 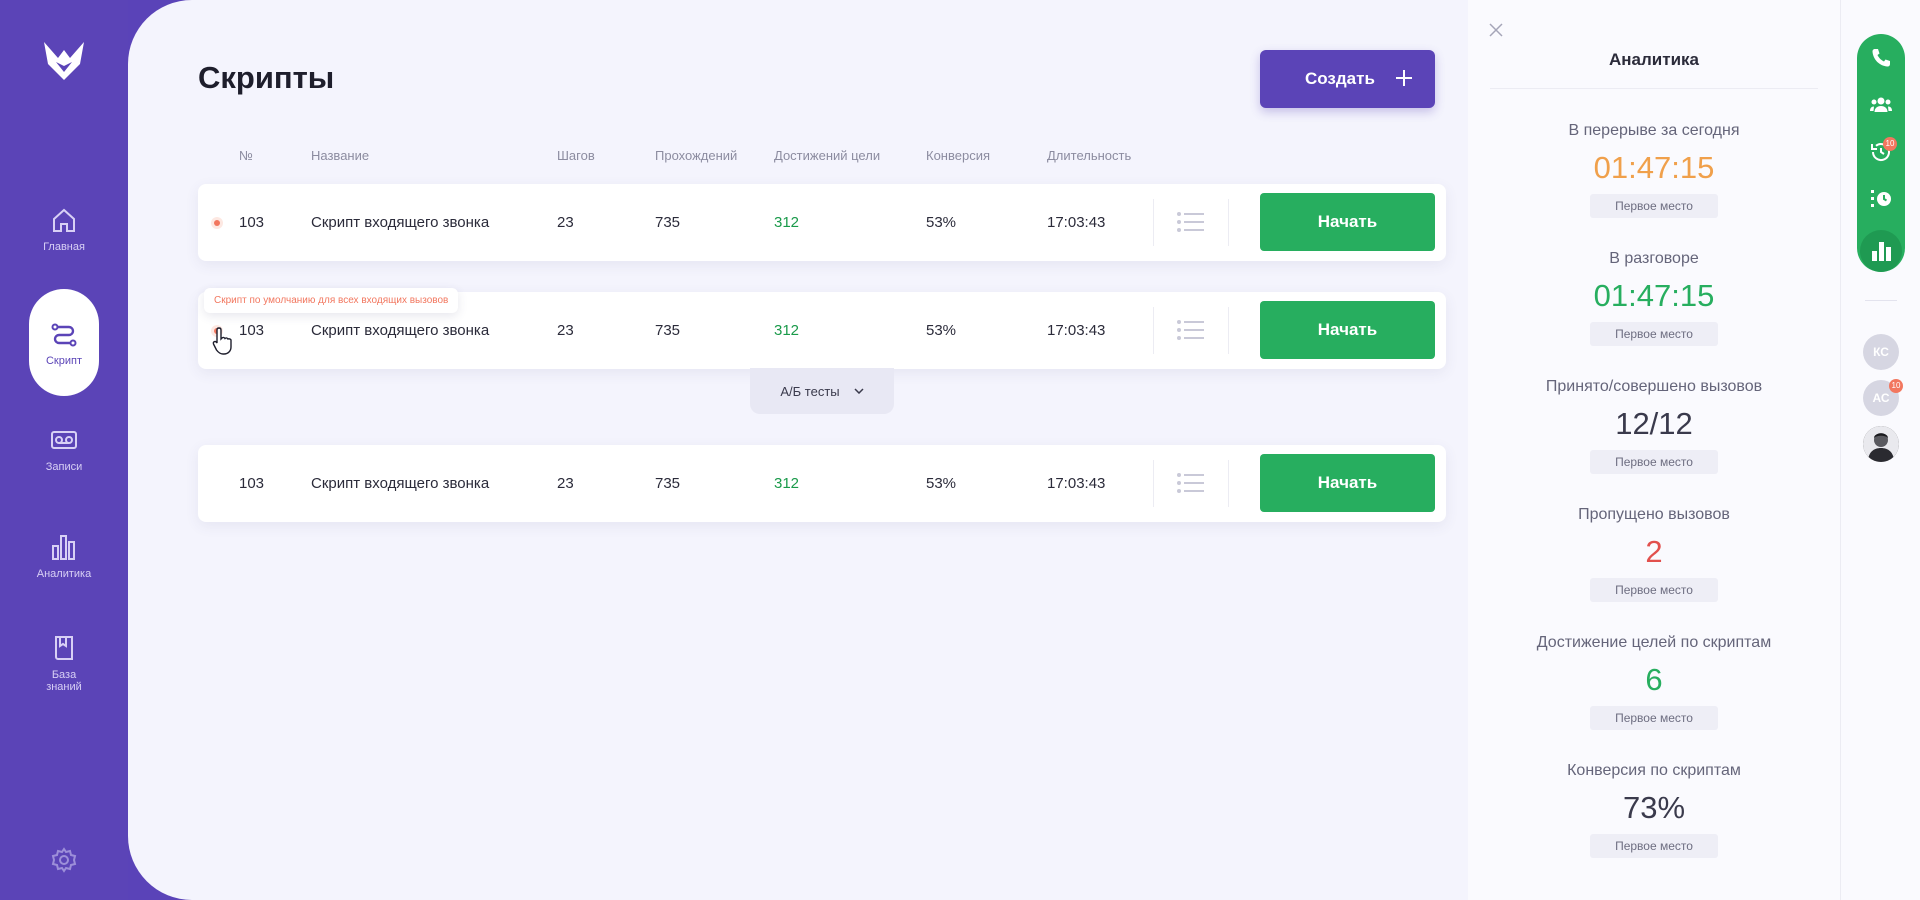 I want to click on sidebar-item-script: Скрипт, so click(x=64, y=342).